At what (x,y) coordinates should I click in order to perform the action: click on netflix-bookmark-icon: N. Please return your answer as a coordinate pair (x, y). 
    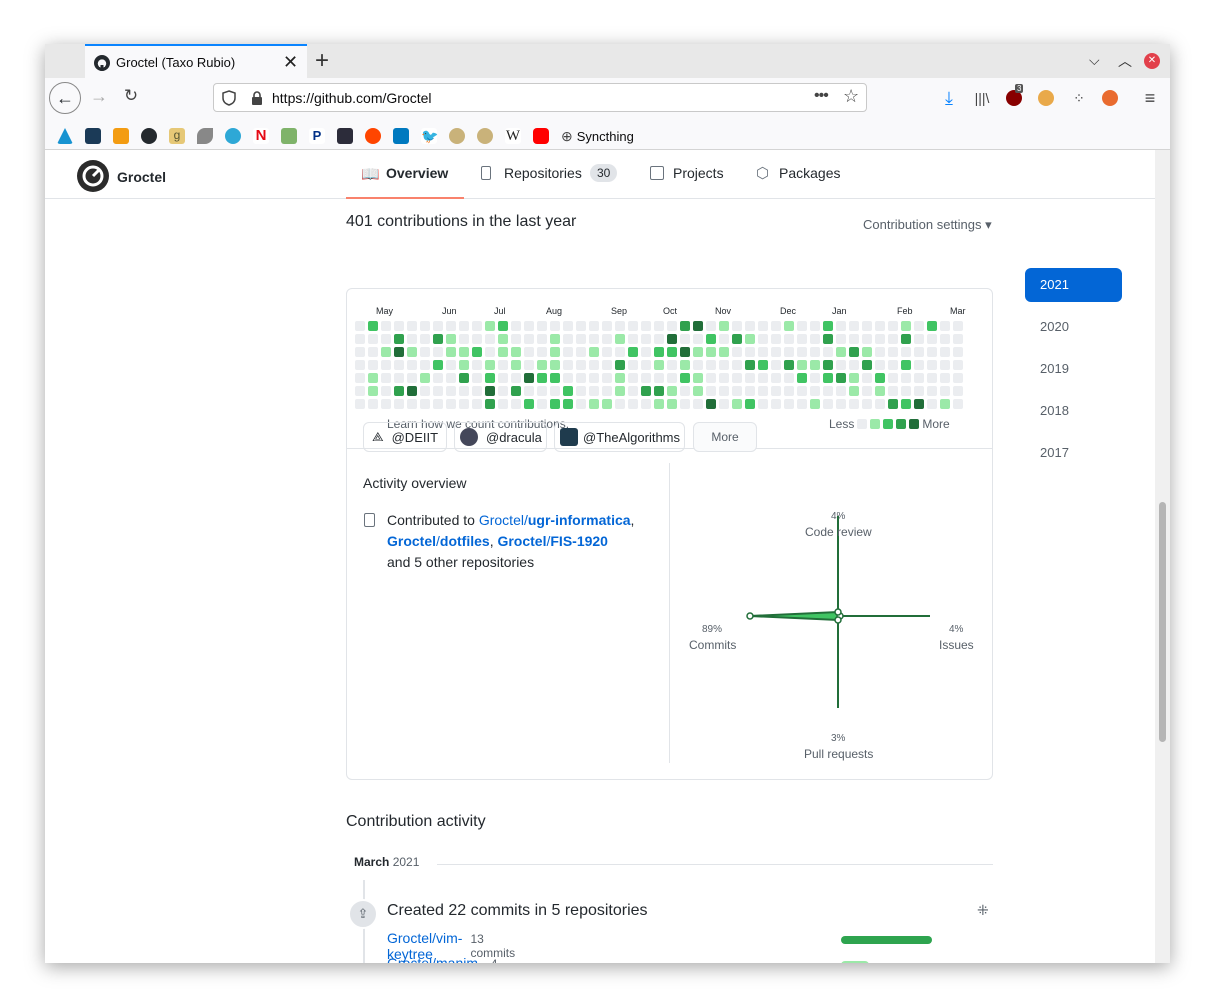
    Looking at the image, I should click on (261, 136).